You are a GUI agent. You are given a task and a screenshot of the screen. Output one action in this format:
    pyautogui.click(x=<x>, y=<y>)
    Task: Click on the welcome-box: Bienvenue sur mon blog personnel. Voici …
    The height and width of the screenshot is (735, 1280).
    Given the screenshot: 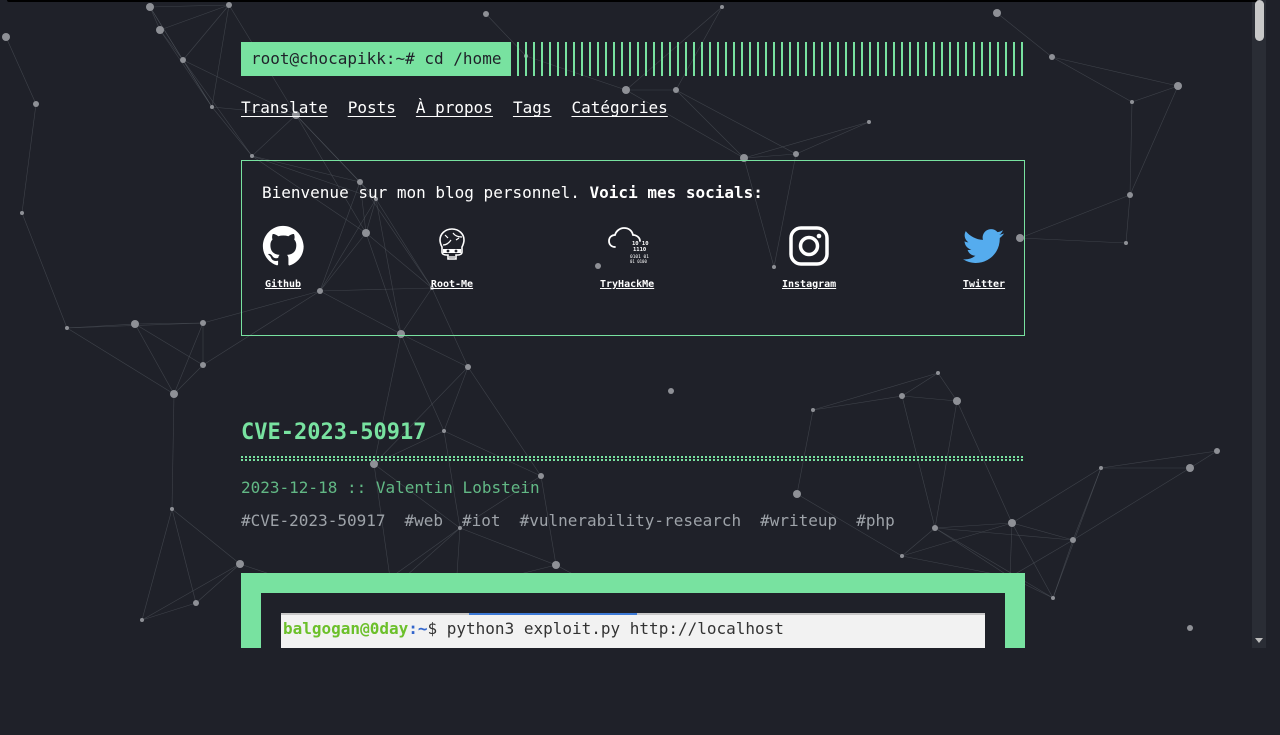 What is the action you would take?
    pyautogui.click(x=633, y=248)
    